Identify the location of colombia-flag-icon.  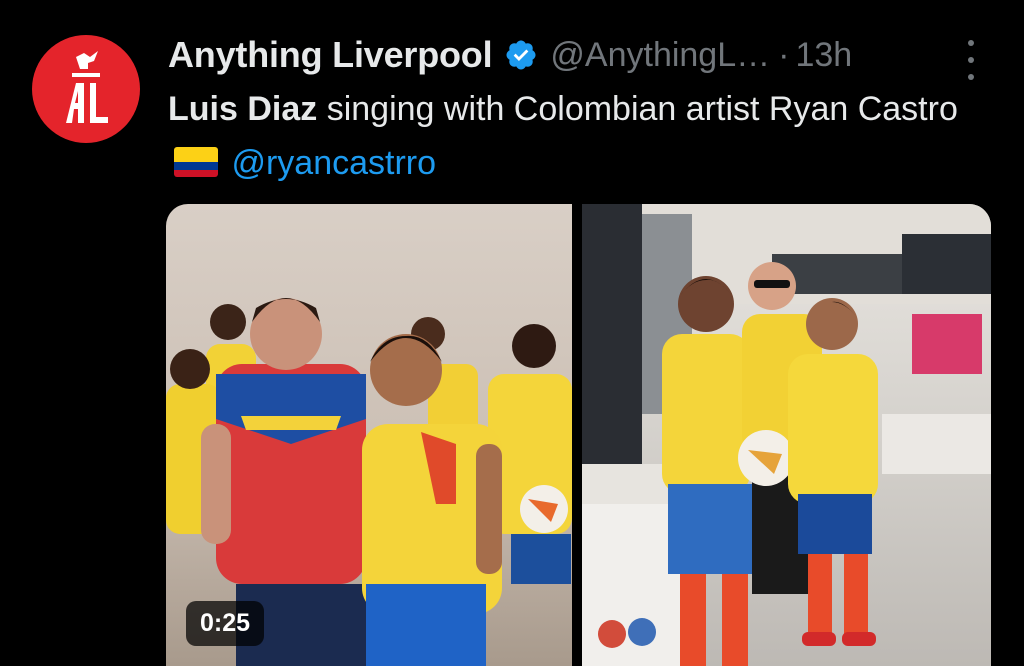
(196, 162).